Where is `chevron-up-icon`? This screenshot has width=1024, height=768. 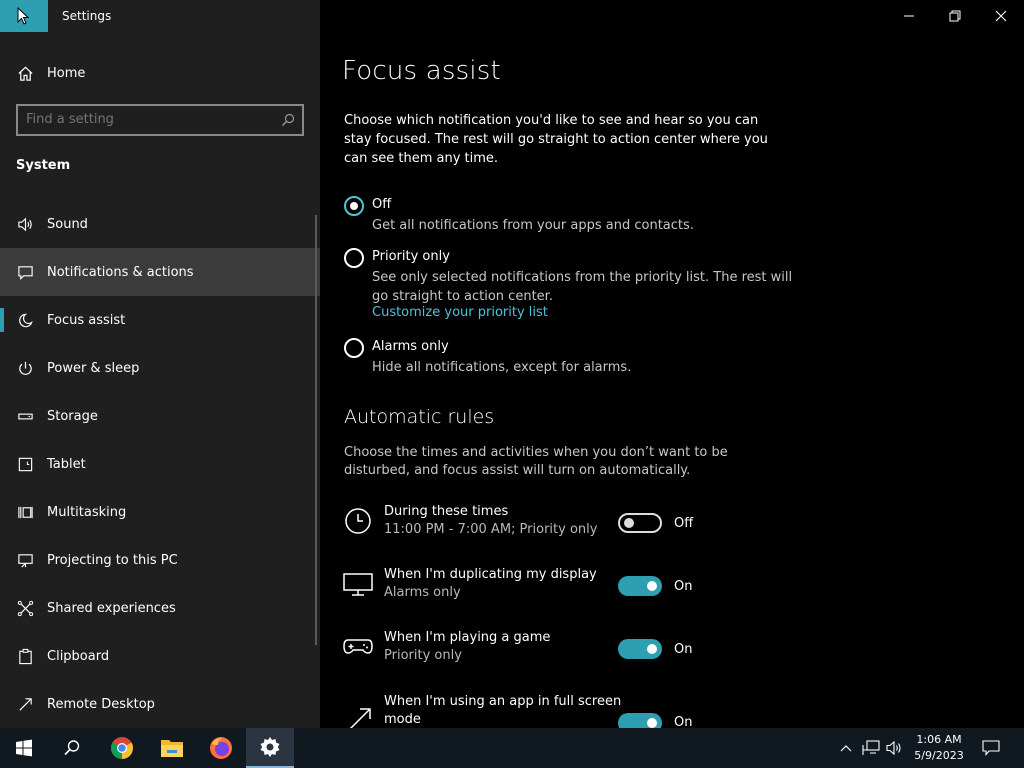
chevron-up-icon is located at coordinates (846, 748).